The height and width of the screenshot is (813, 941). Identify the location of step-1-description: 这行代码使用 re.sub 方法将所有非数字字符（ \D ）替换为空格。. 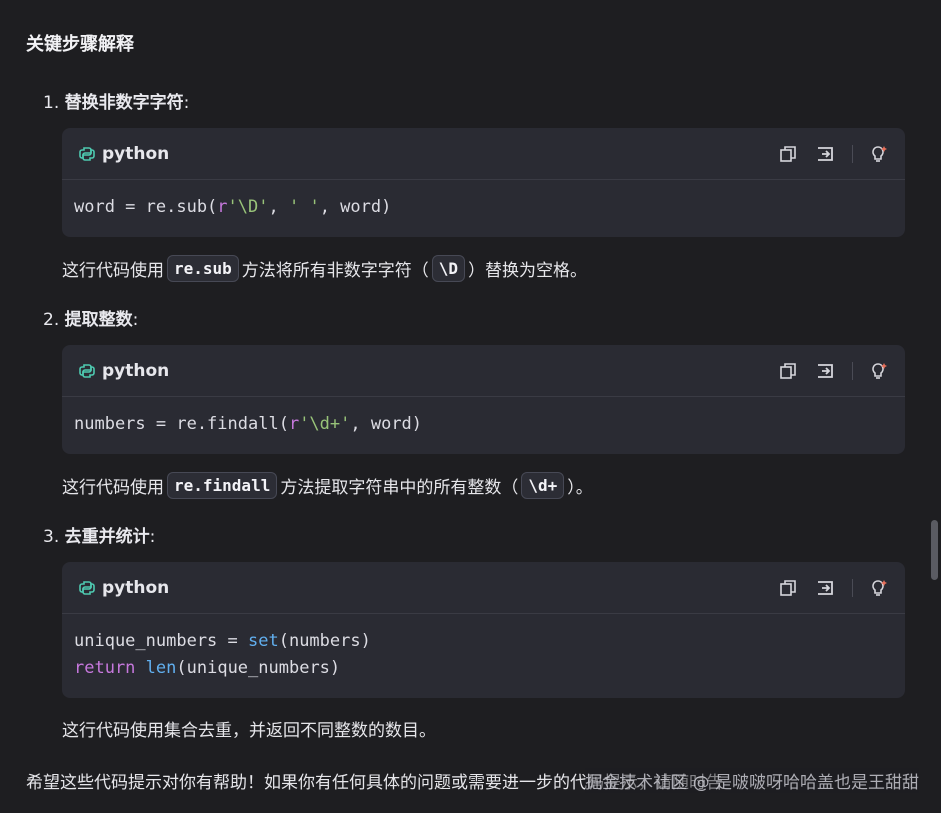
(324, 268).